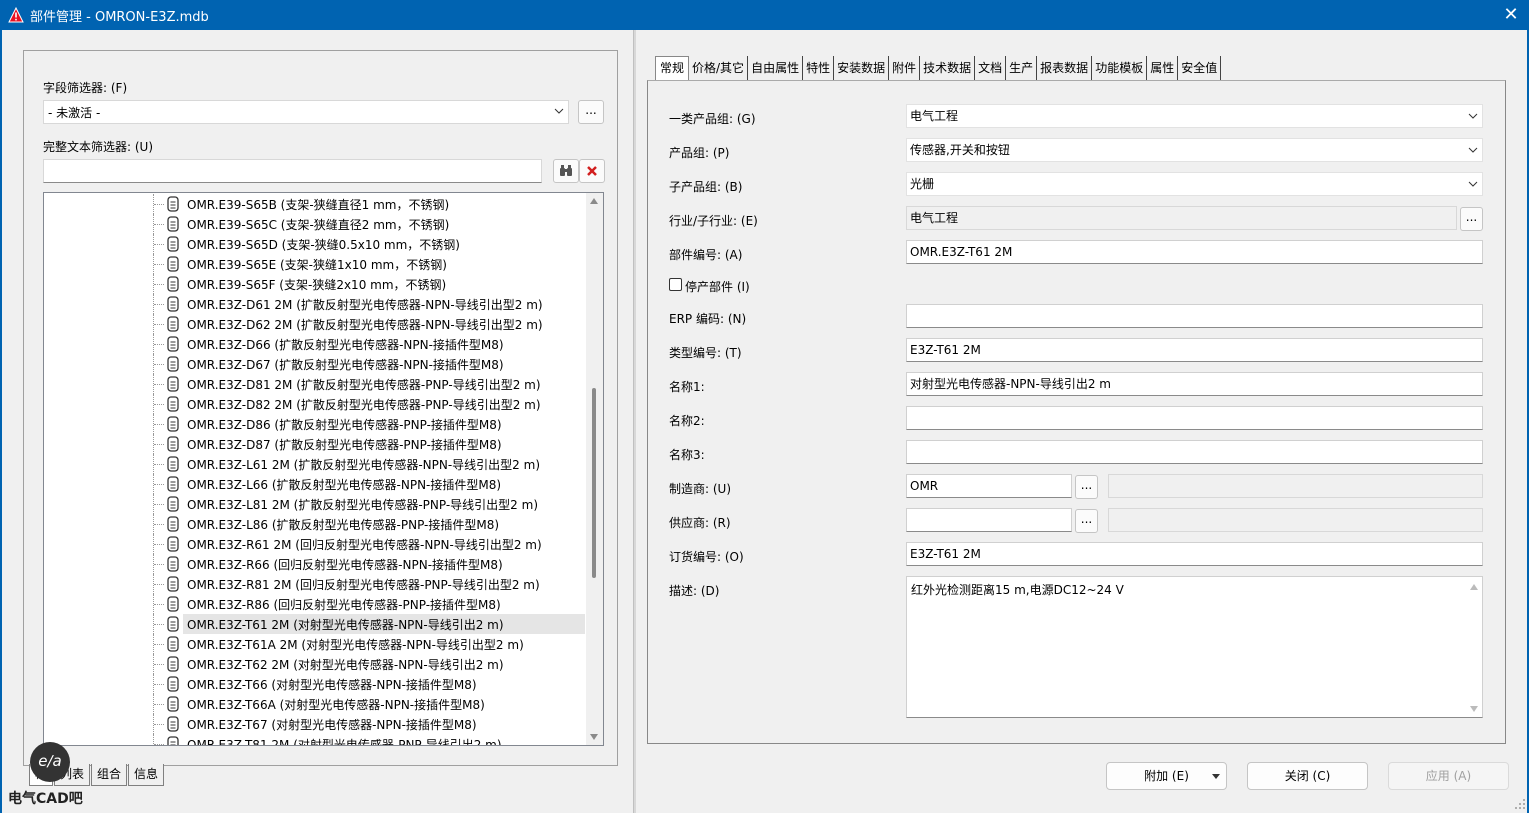  Describe the element at coordinates (719, 68) in the screenshot. I see `tab-price-other: 价格/其它` at that location.